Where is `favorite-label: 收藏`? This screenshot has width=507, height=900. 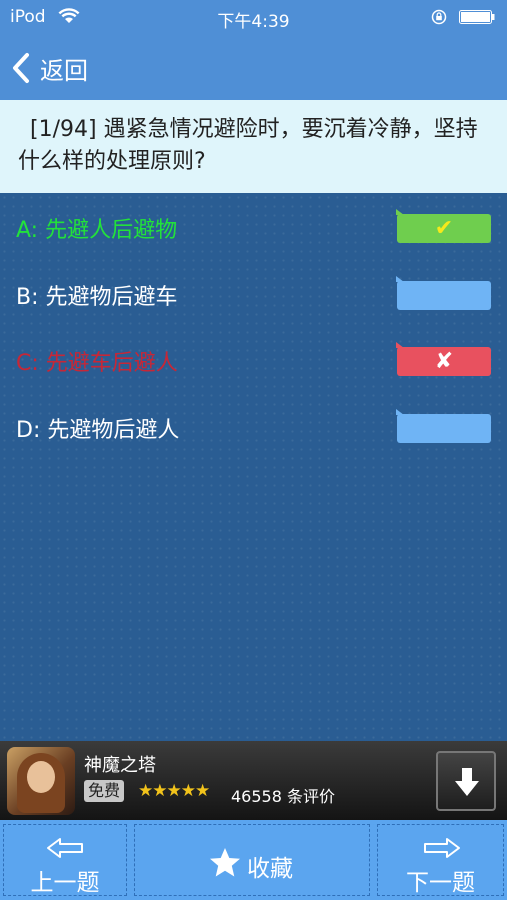 favorite-label: 收藏 is located at coordinates (270, 869).